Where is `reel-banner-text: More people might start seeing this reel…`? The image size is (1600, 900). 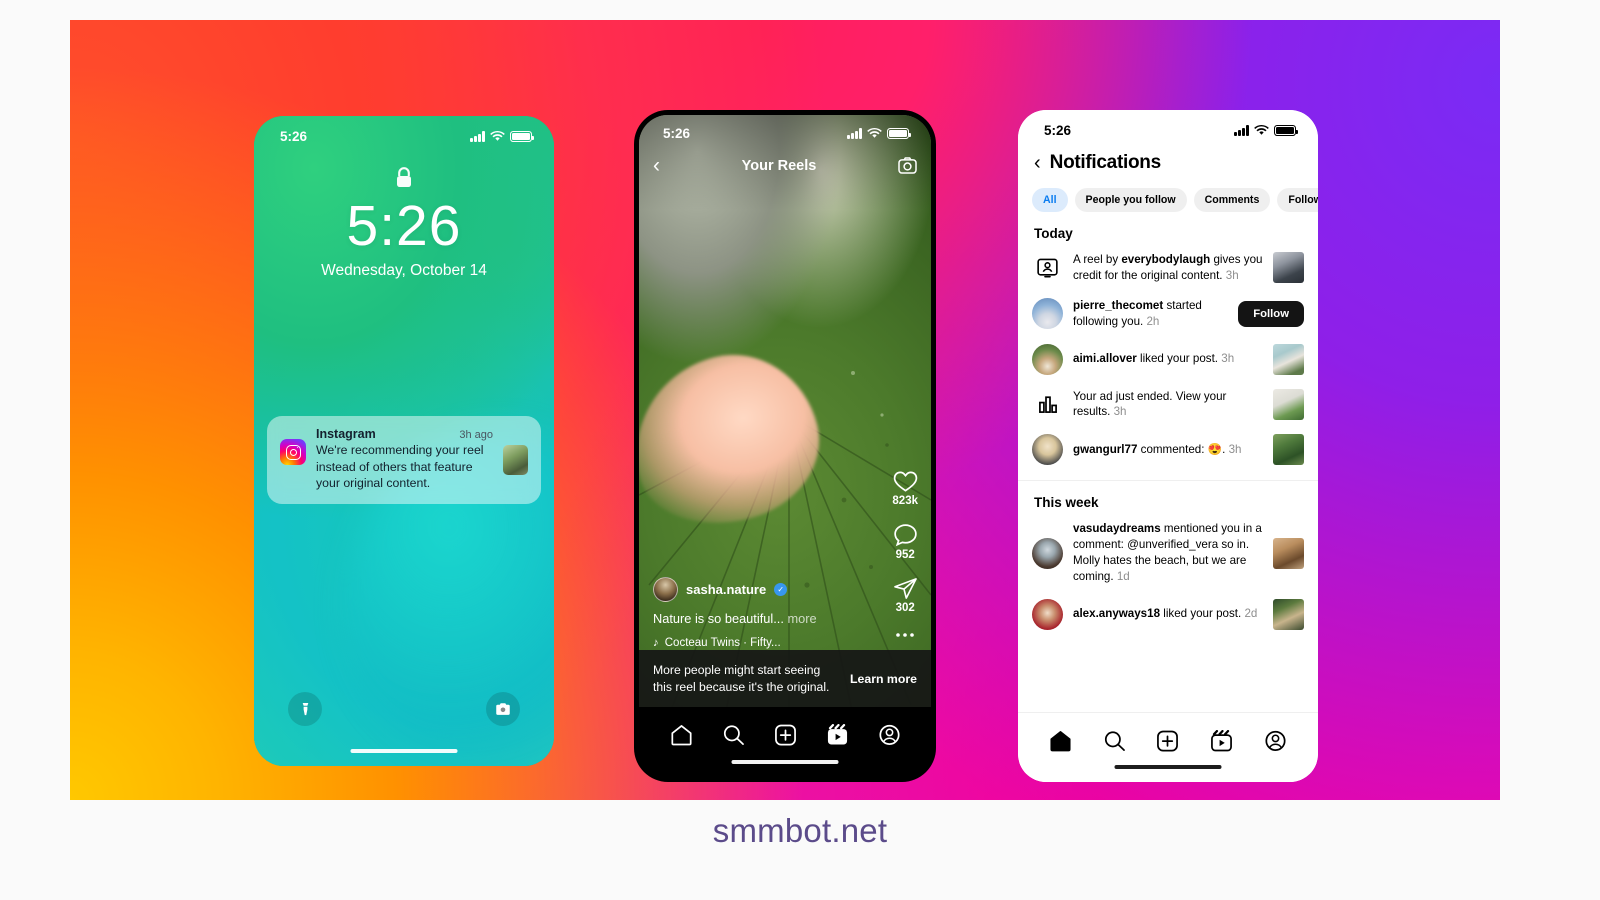
reel-banner-text: More people might start seeing this reel… is located at coordinates (741, 678).